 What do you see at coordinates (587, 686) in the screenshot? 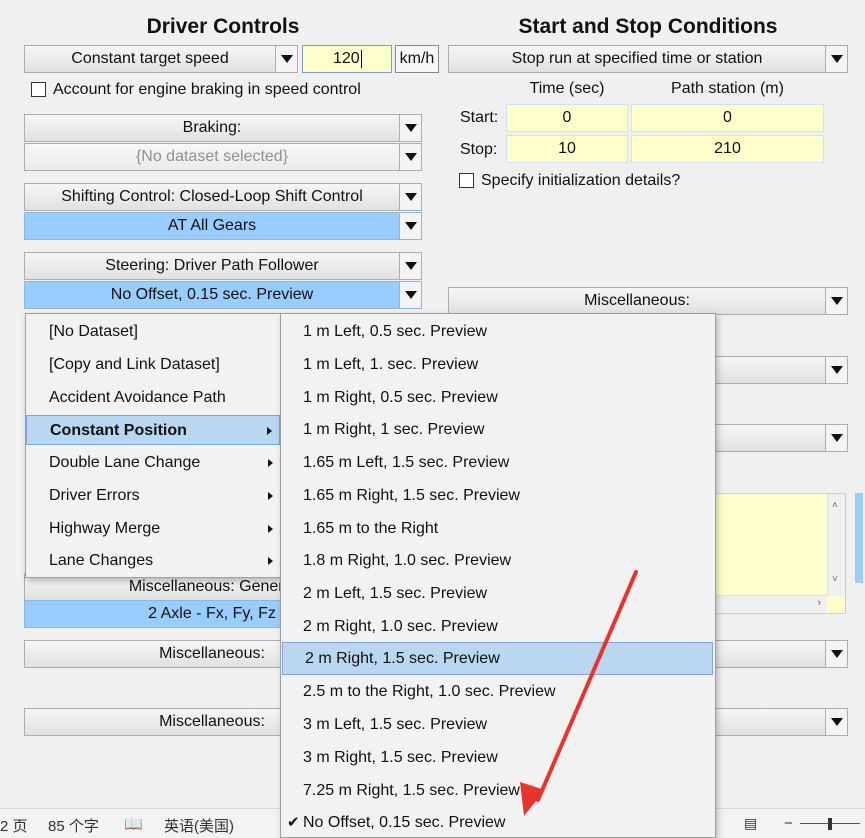
I see `annotation-arrow-shaft` at bounding box center [587, 686].